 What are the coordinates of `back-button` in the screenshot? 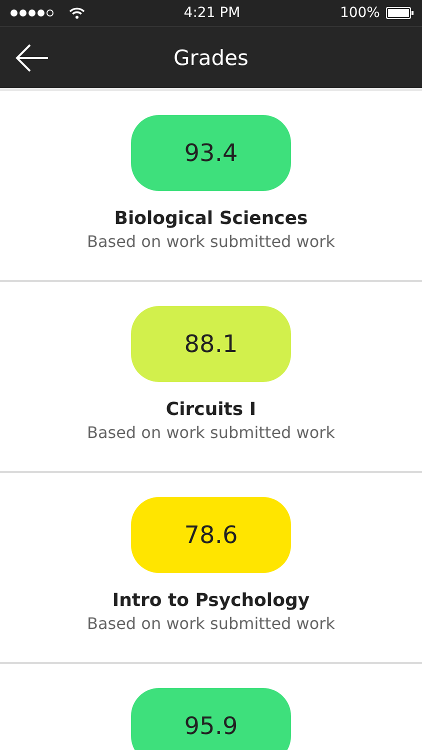 It's located at (32, 58).